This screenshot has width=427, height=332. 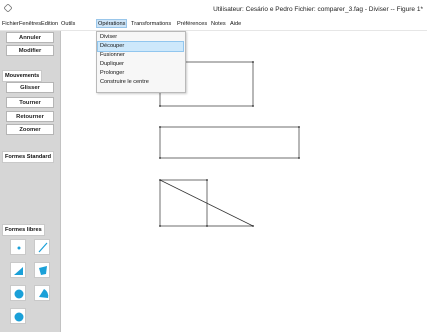 What do you see at coordinates (140, 37) in the screenshot?
I see `menu-item-diviser: Diviser` at bounding box center [140, 37].